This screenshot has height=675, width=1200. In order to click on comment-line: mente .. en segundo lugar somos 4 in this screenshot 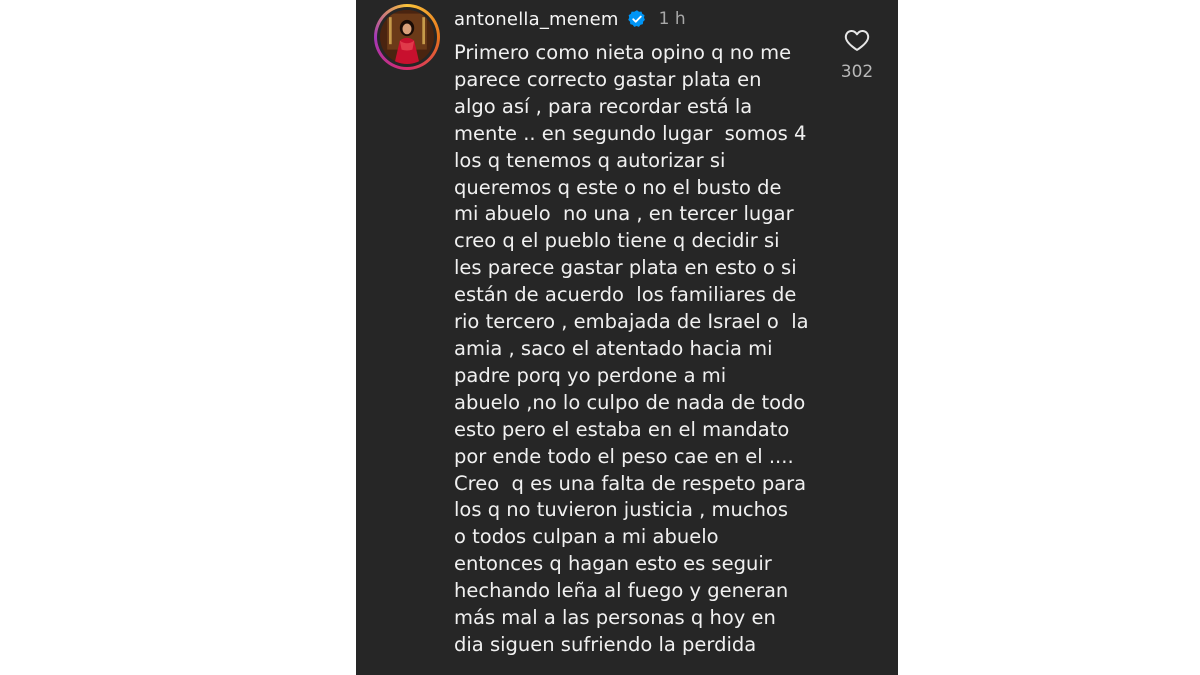, I will do `click(630, 133)`.